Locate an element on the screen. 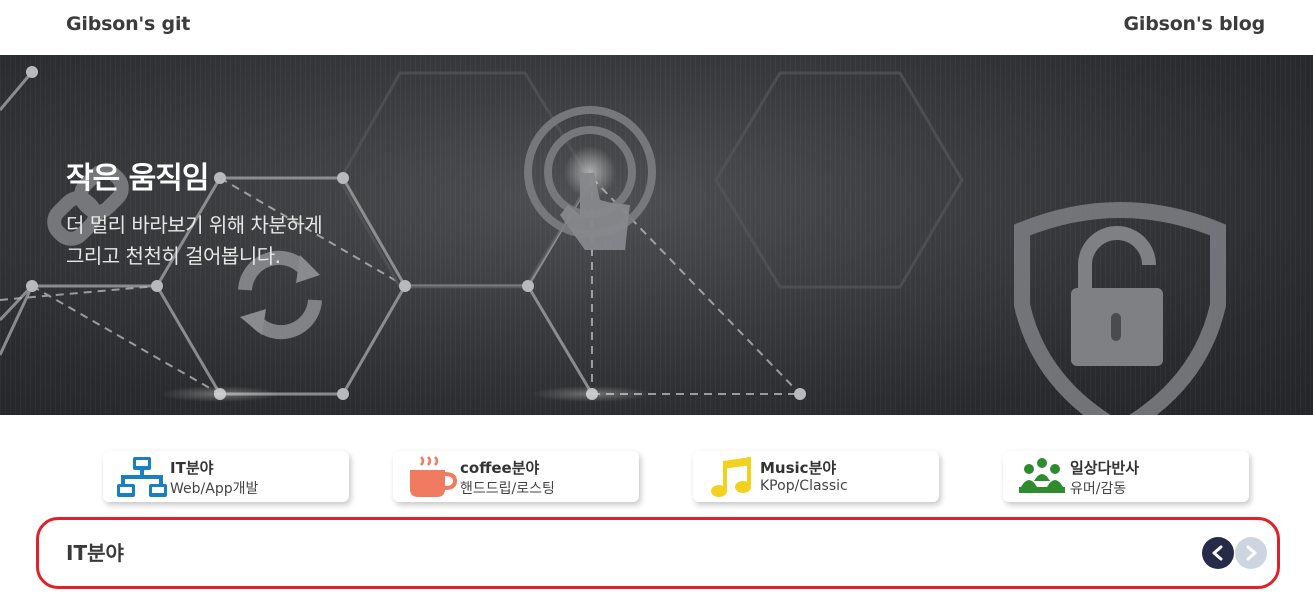 The image size is (1313, 605). category-title: IT분야 is located at coordinates (192, 468).